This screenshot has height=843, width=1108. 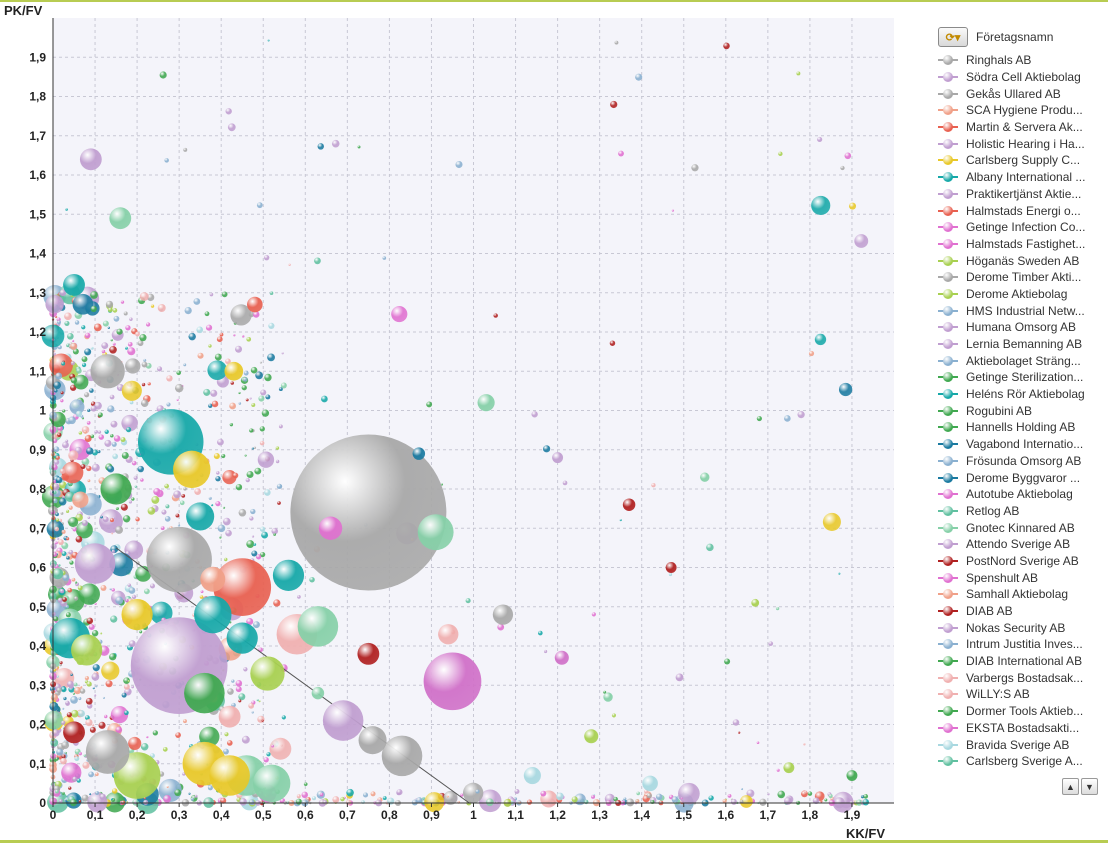 What do you see at coordinates (953, 37) in the screenshot?
I see `cycle-colors-button: ⟳▾` at bounding box center [953, 37].